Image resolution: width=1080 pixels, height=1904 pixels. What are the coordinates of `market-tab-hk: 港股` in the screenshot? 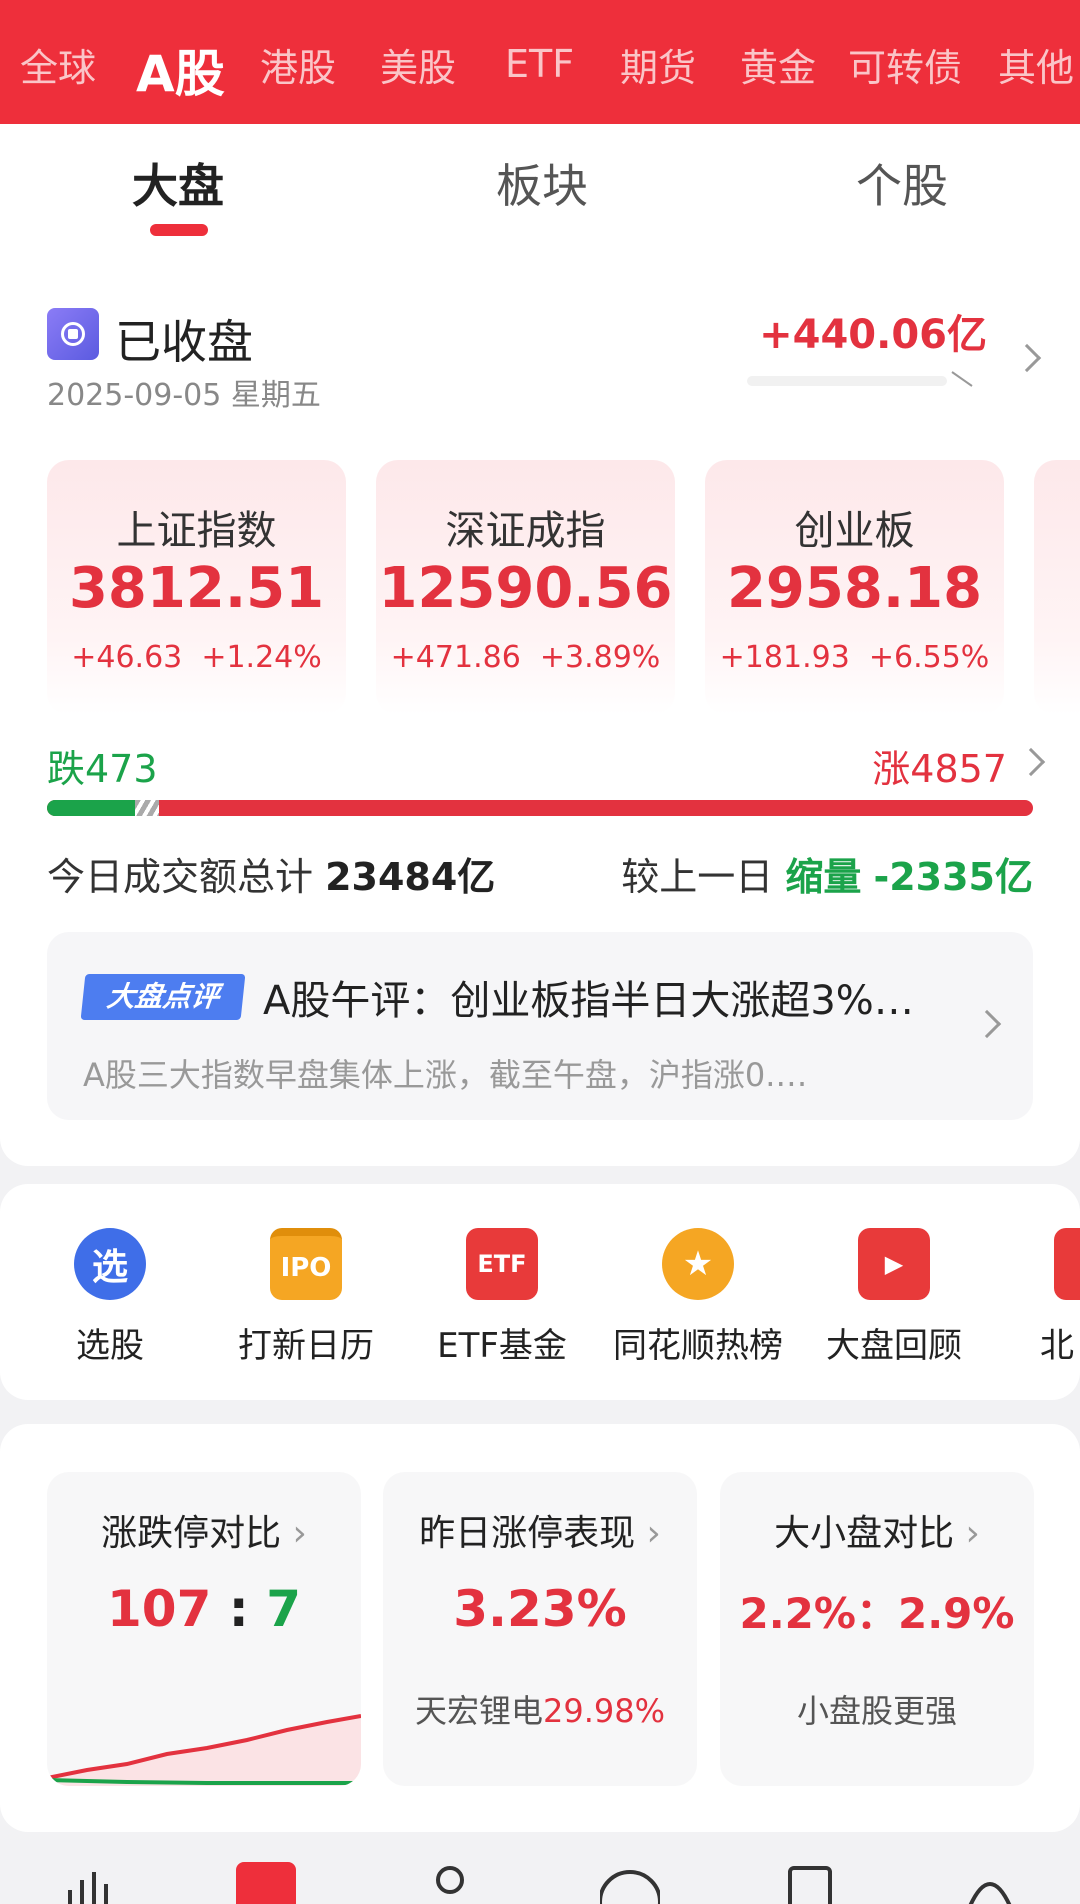 It's located at (298, 62).